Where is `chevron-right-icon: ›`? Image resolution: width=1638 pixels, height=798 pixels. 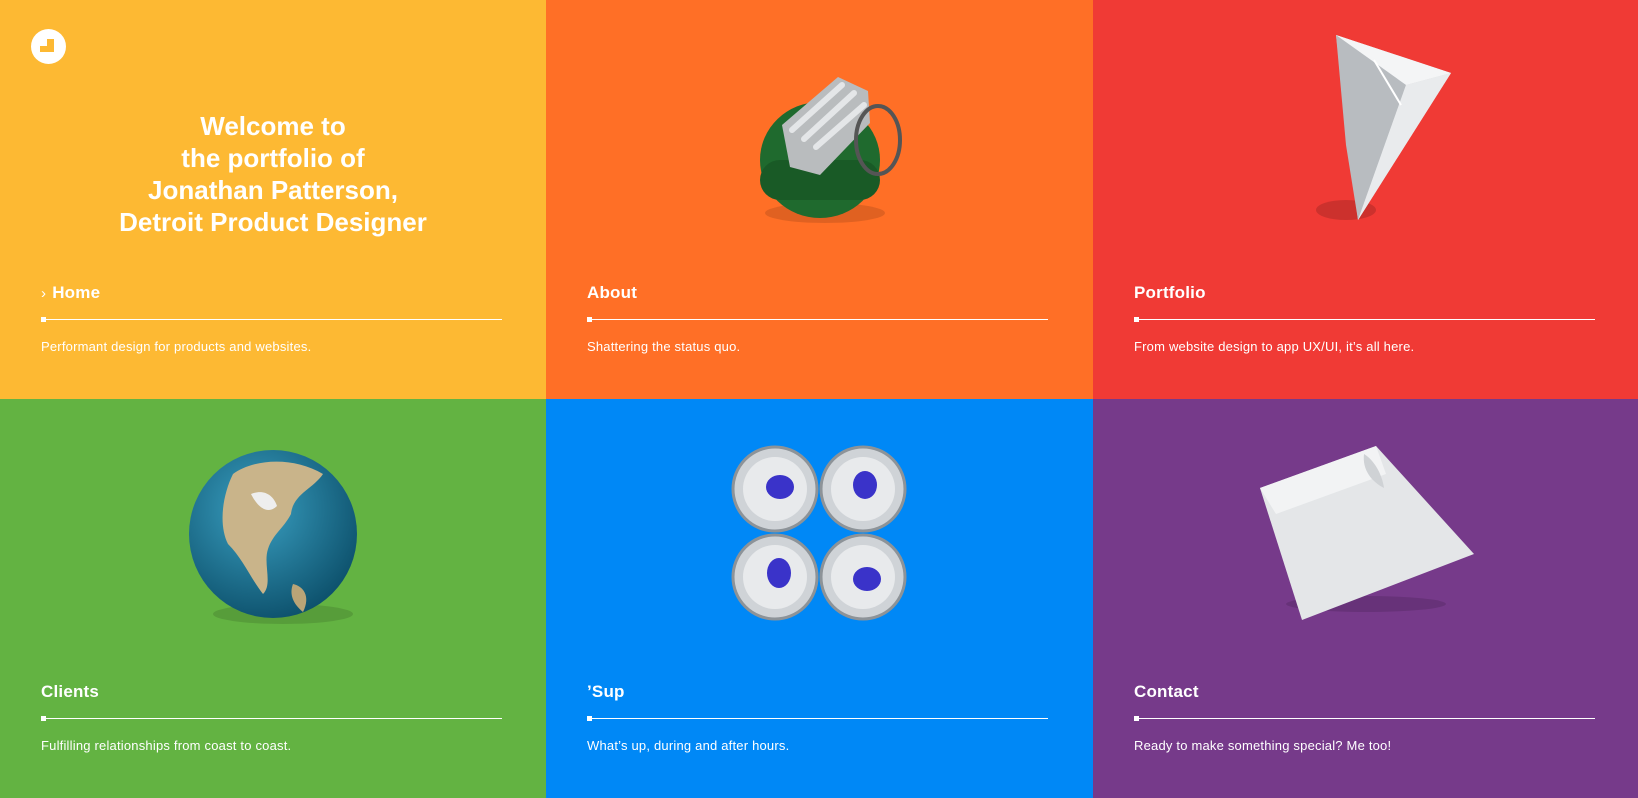
chevron-right-icon: › is located at coordinates (44, 293).